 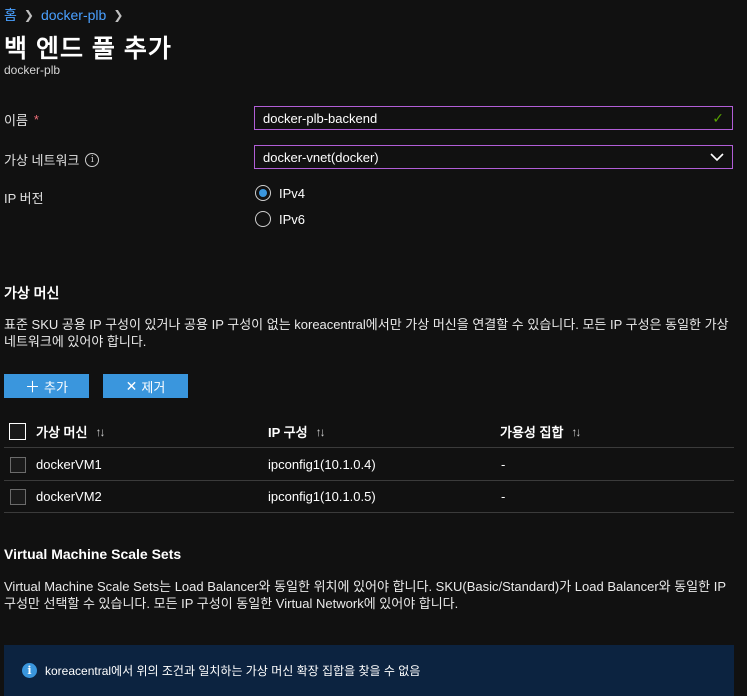 I want to click on remove-vm-label: 제거, so click(x=153, y=387).